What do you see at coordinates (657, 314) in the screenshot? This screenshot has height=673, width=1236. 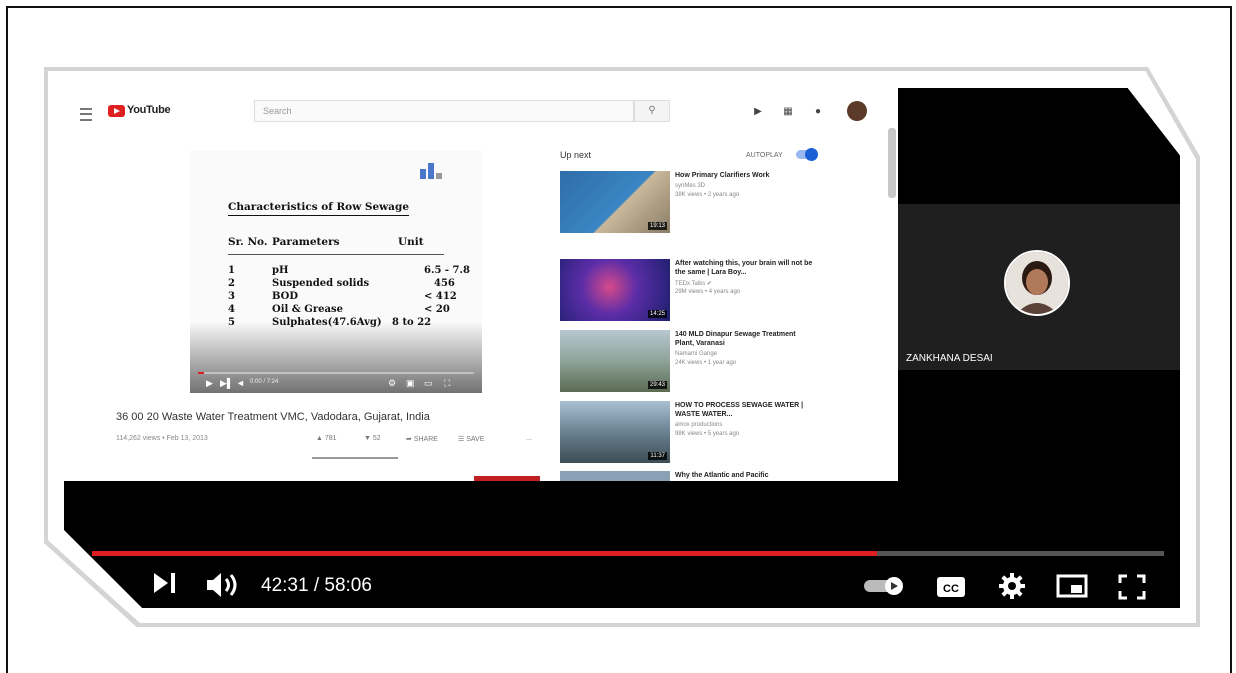 I see `duration-badge: 14:25` at bounding box center [657, 314].